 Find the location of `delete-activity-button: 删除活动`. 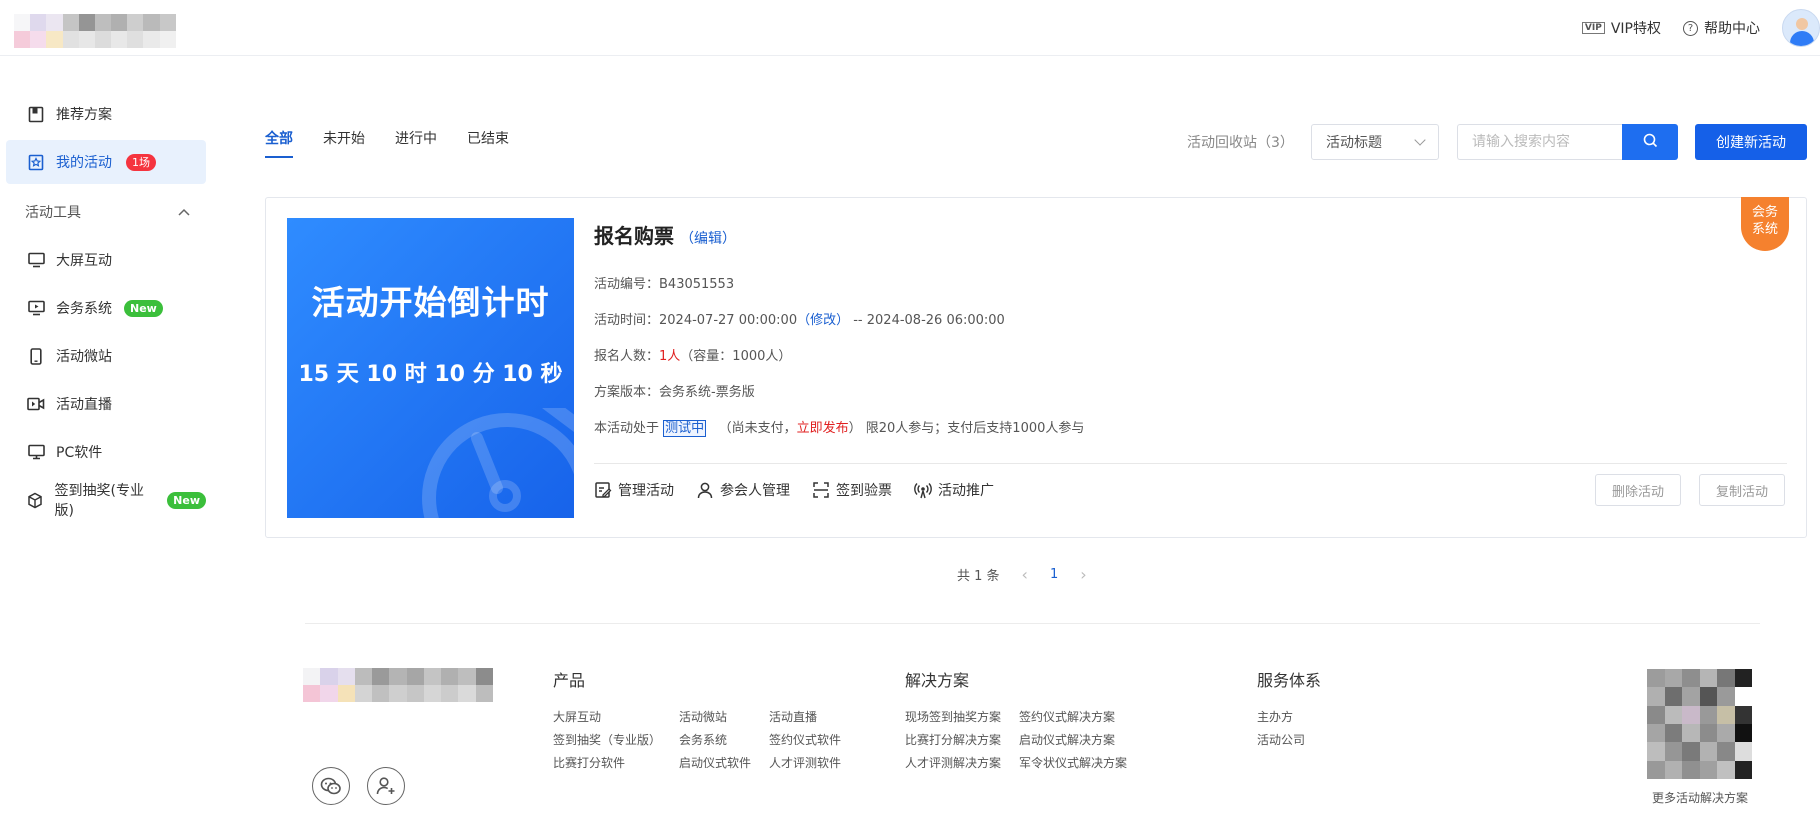

delete-activity-button: 删除活动 is located at coordinates (1638, 490).